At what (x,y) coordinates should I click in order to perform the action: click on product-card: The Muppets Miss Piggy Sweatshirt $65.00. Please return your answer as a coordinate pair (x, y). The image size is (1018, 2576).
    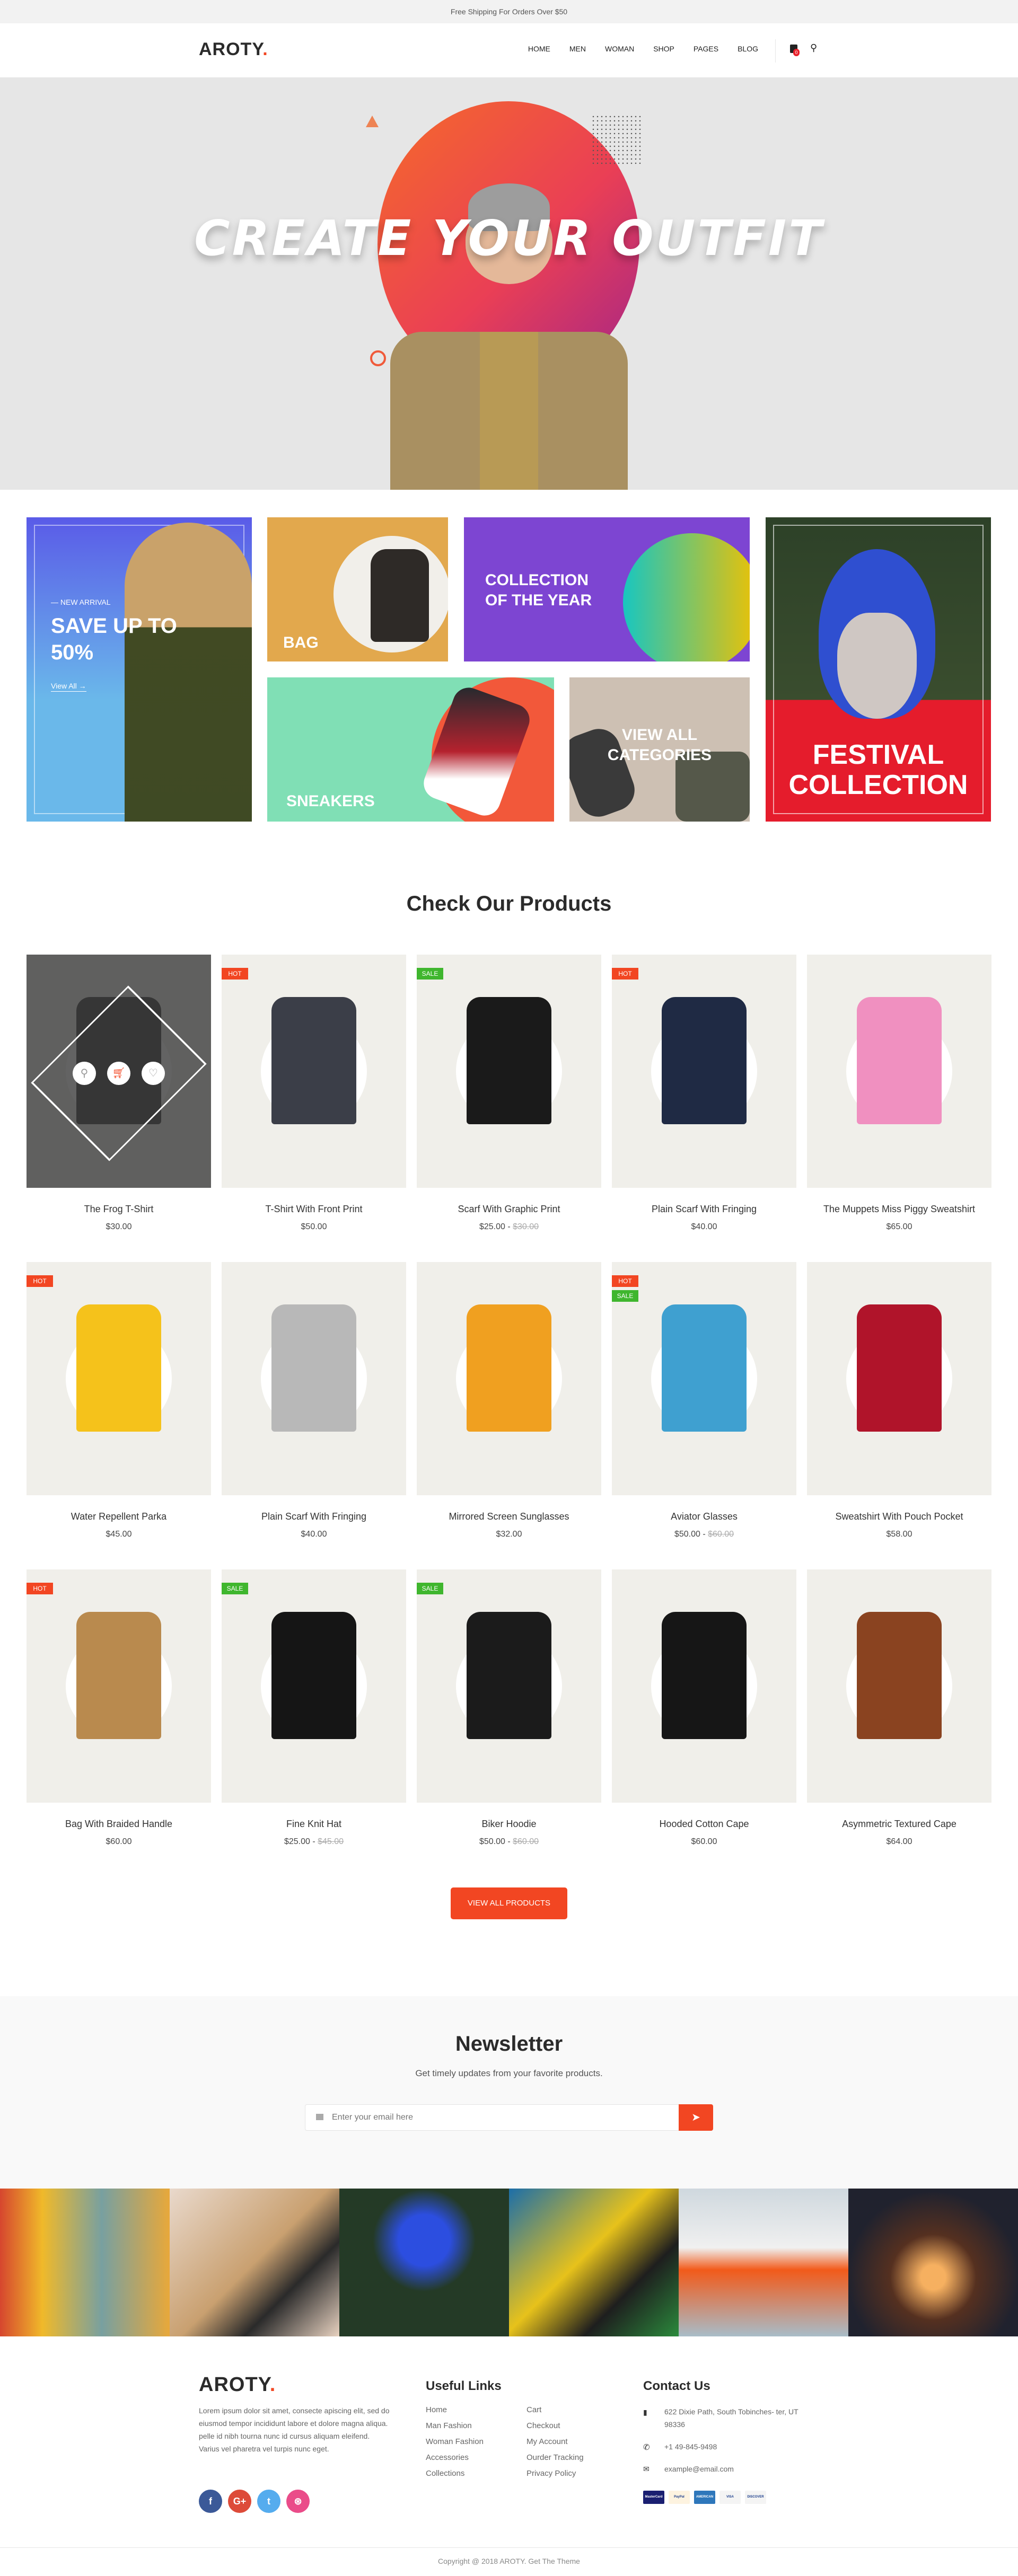
    Looking at the image, I should click on (899, 1093).